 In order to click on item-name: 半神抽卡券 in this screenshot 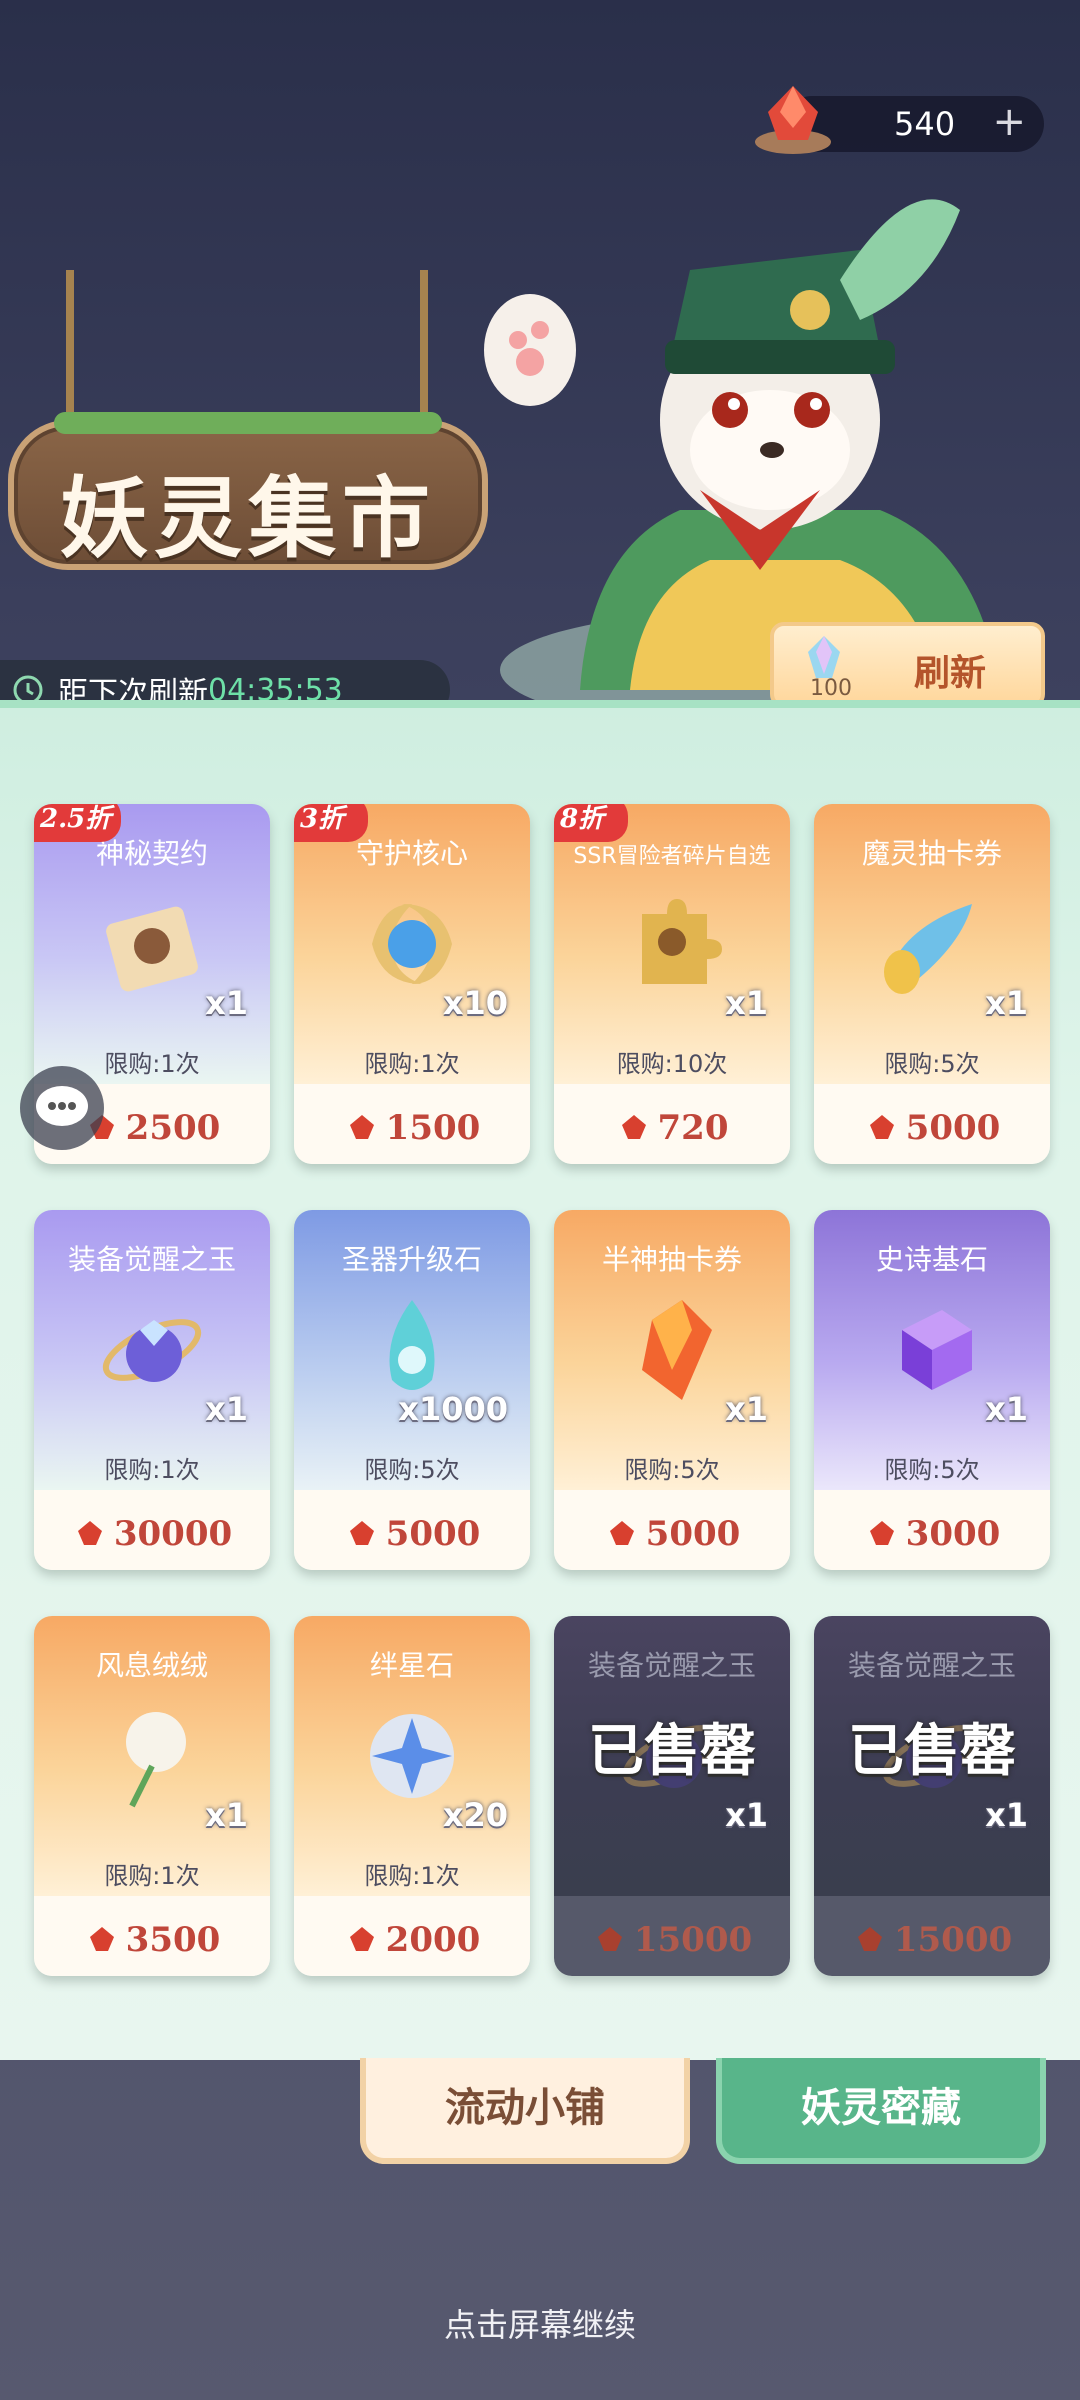, I will do `click(671, 1259)`.